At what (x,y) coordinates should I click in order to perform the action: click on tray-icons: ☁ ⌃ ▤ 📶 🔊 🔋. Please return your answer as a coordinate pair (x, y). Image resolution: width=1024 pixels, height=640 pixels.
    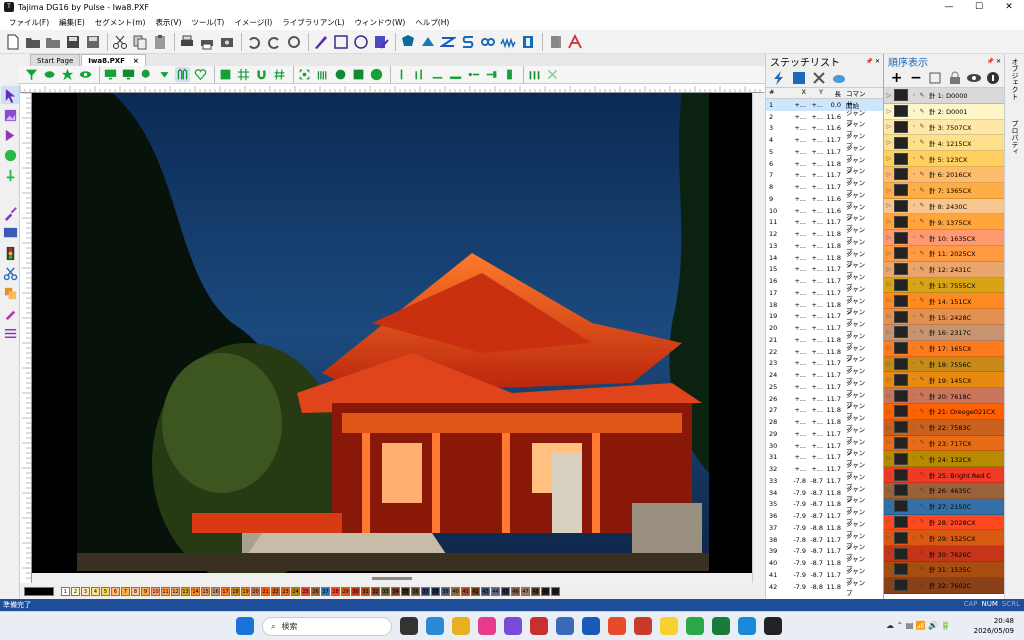
    Looking at the image, I should click on (918, 625).